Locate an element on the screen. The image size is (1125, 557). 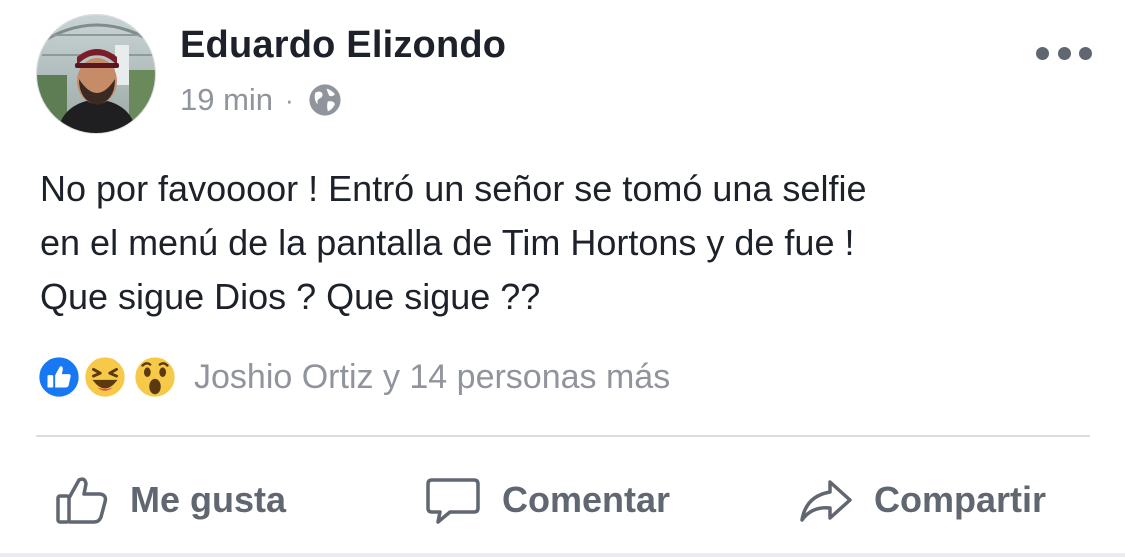
more-options-icon is located at coordinates (1064, 53).